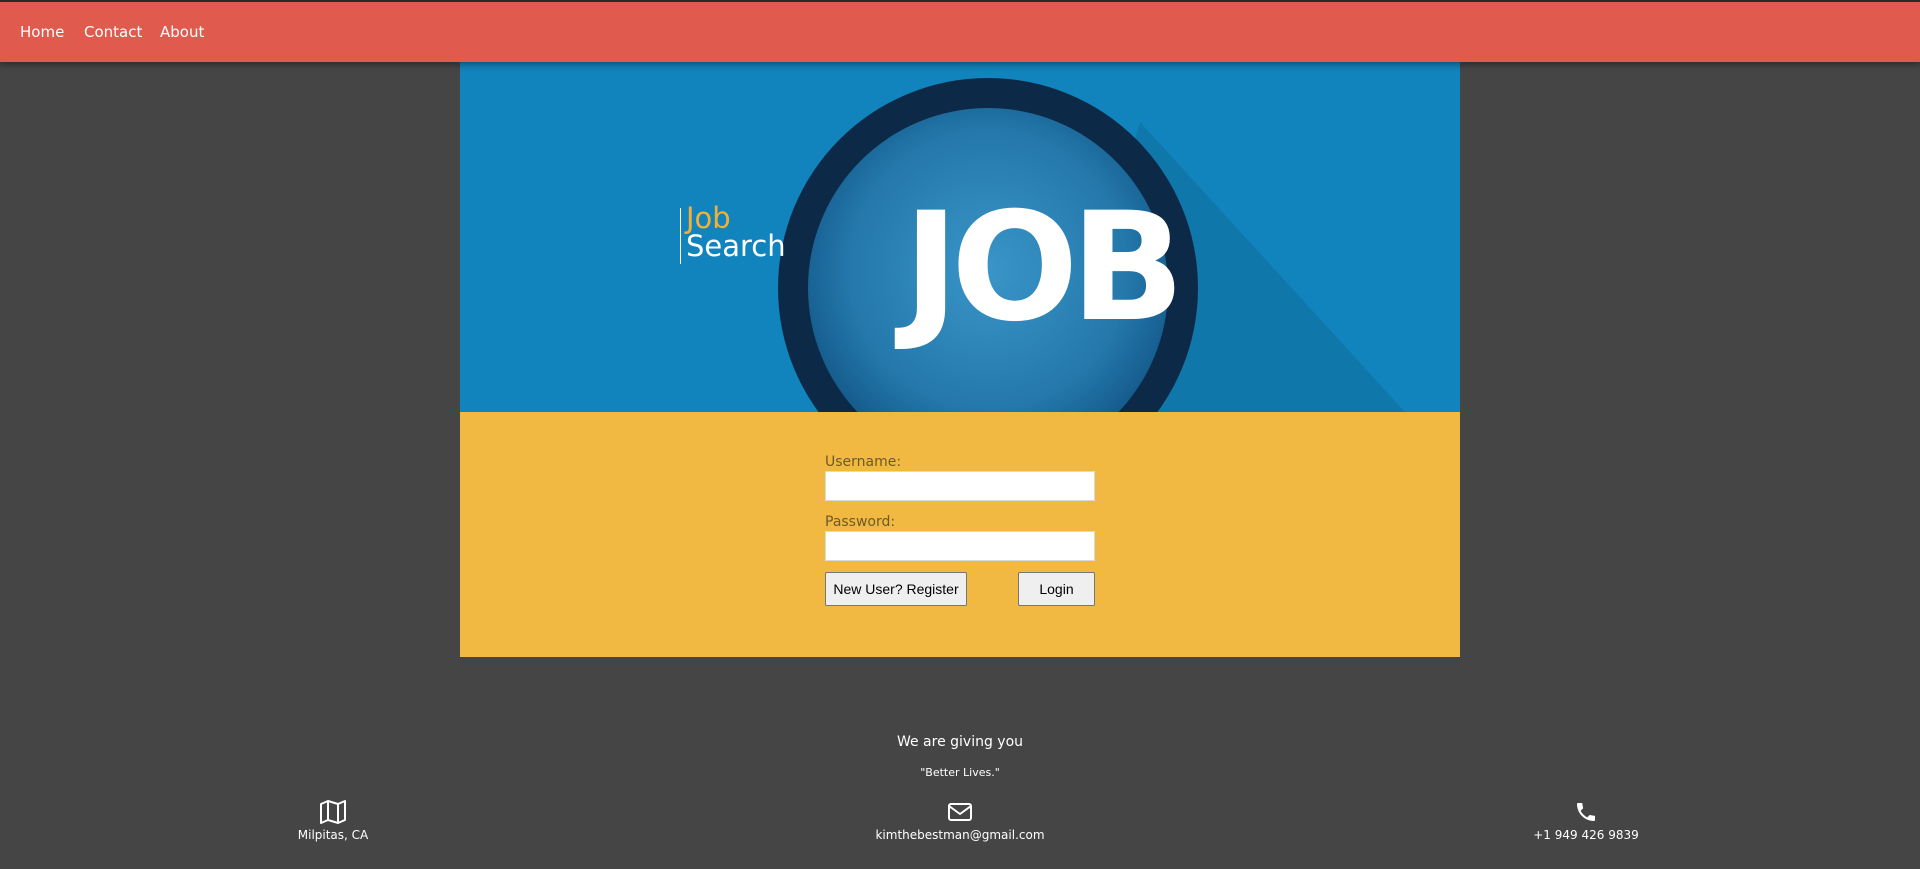 This screenshot has height=869, width=1920. I want to click on top-navbar: Home Contact About, so click(960, 31).